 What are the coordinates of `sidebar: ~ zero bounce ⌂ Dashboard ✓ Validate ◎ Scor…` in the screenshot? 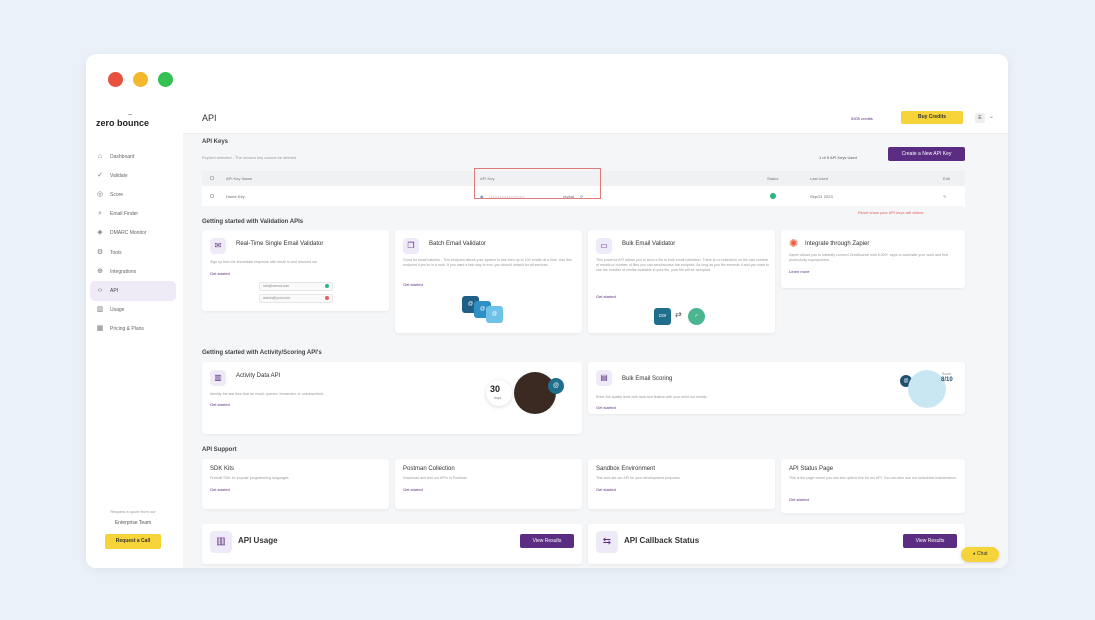 It's located at (134, 336).